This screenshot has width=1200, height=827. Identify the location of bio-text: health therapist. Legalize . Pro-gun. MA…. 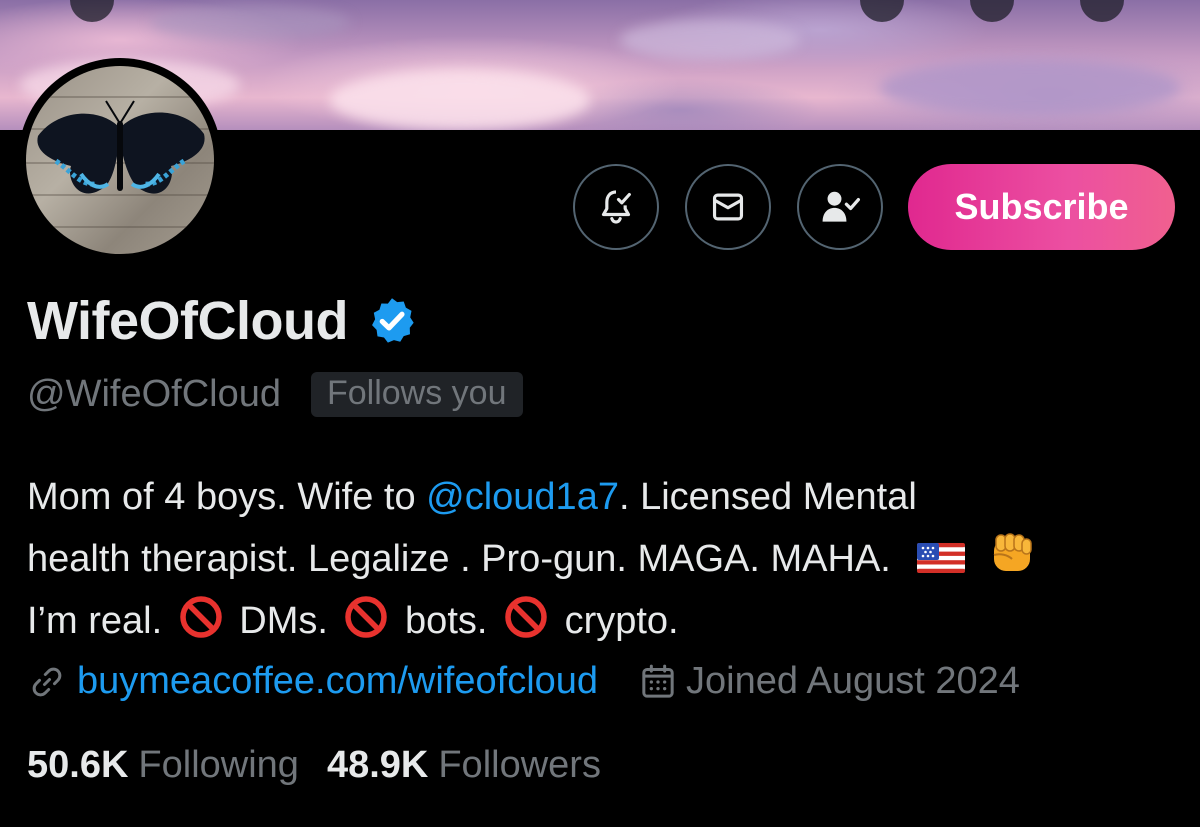
(459, 559).